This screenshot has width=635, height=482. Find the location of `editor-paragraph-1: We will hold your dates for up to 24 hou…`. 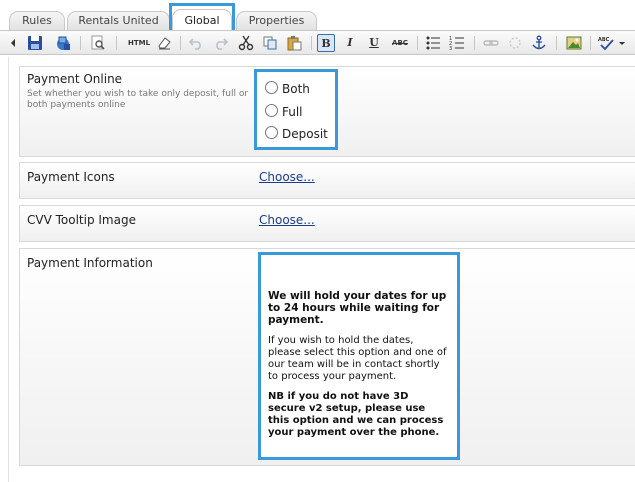

editor-paragraph-1: We will hold your dates for up to 24 hou… is located at coordinates (357, 308).